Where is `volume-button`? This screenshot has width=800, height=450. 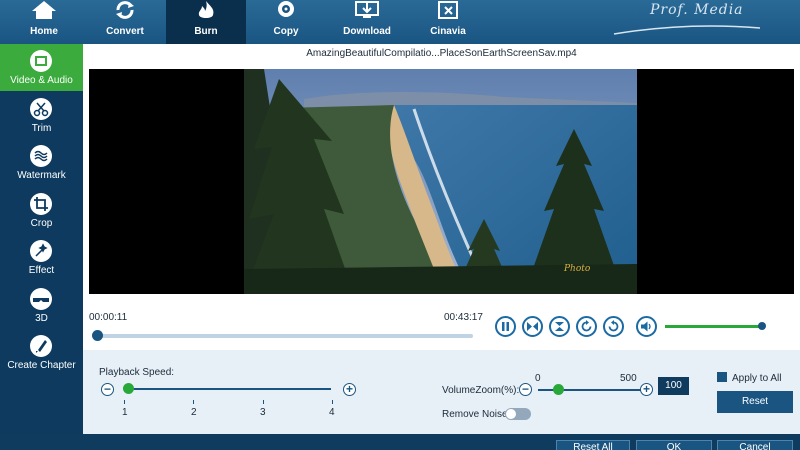 volume-button is located at coordinates (646, 326).